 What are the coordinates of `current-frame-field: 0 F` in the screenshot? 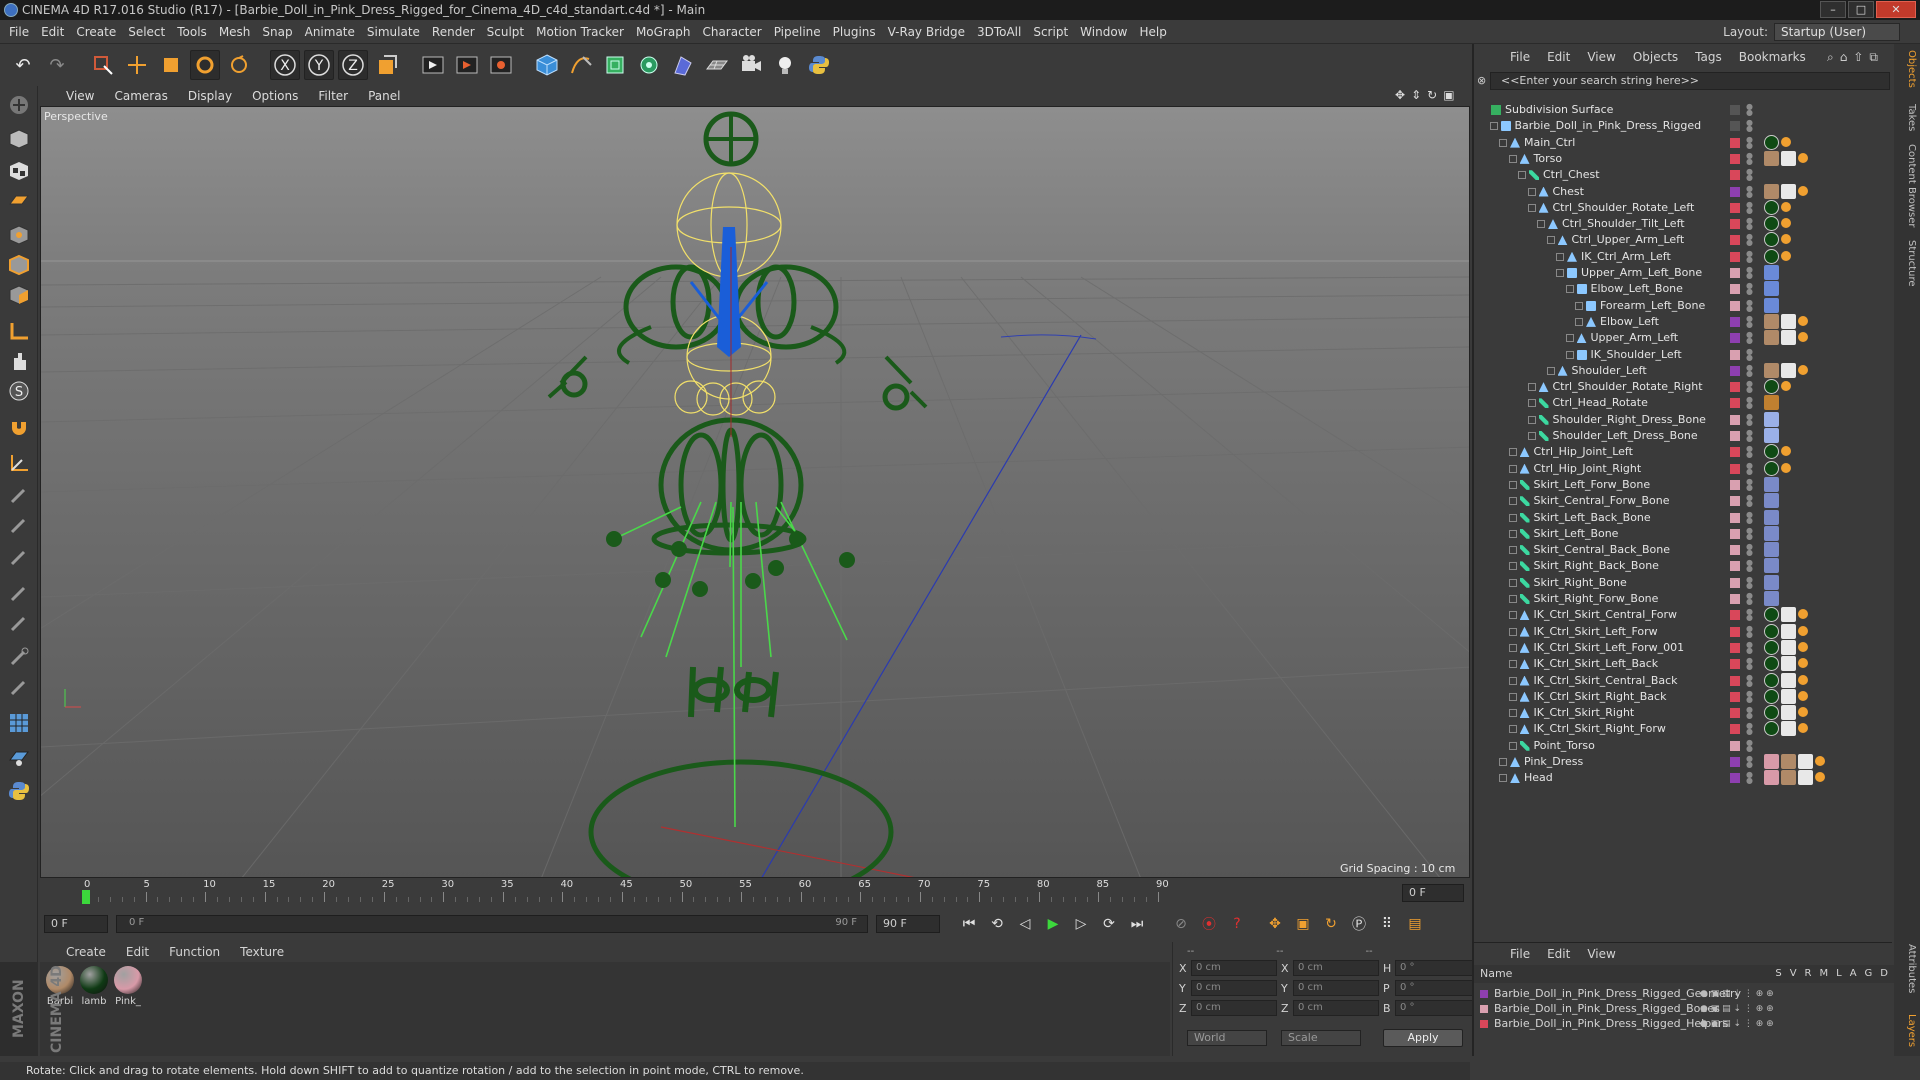 It's located at (1433, 893).